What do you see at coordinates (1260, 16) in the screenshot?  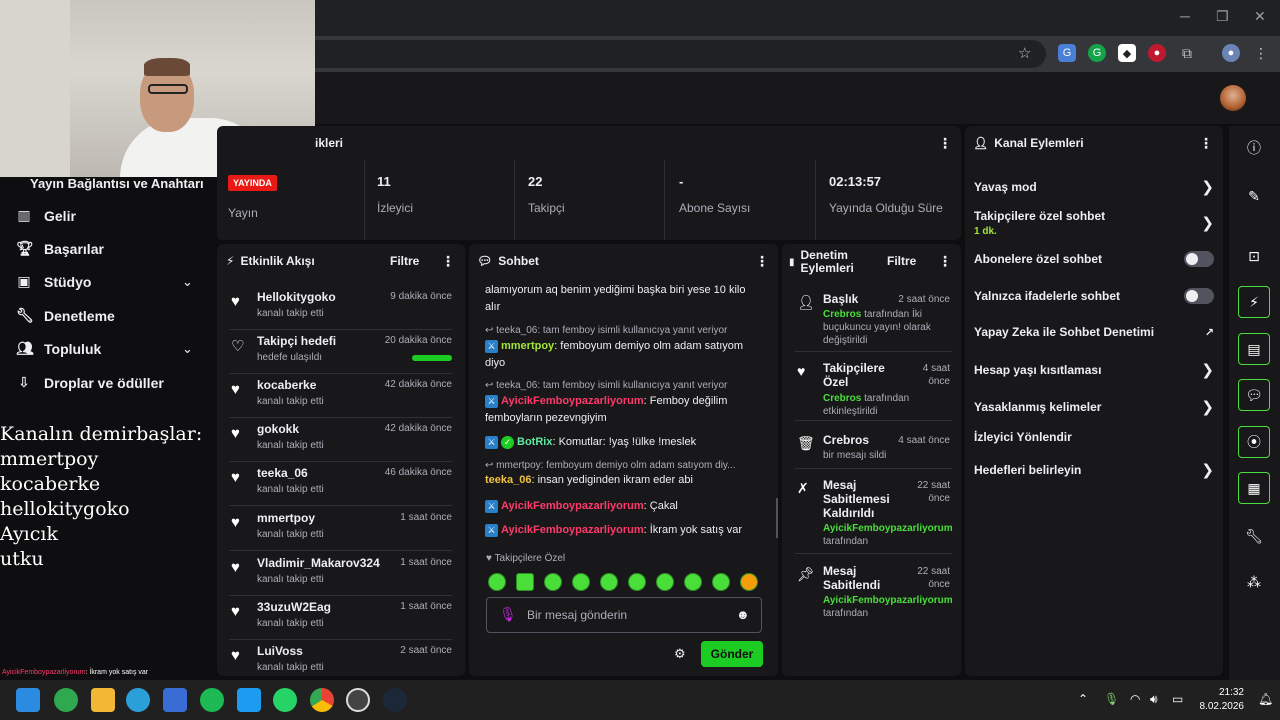 I see `close-icon: ✕` at bounding box center [1260, 16].